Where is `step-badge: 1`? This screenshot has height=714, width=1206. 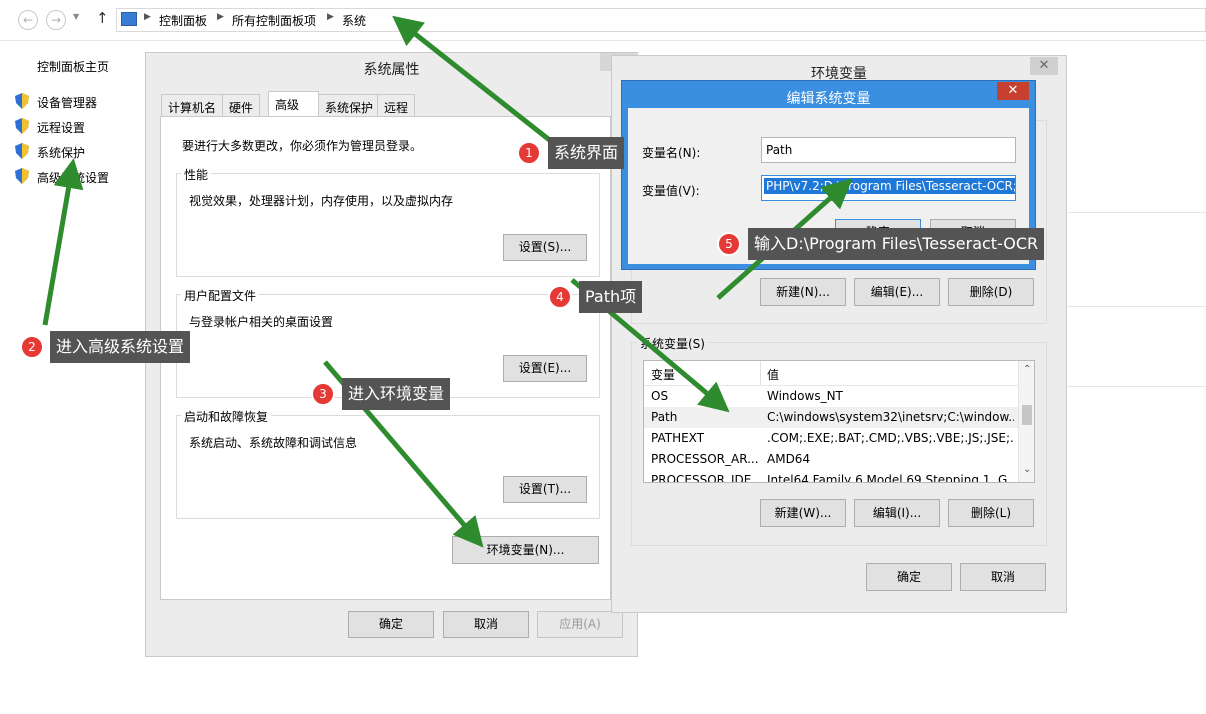 step-badge: 1 is located at coordinates (529, 153).